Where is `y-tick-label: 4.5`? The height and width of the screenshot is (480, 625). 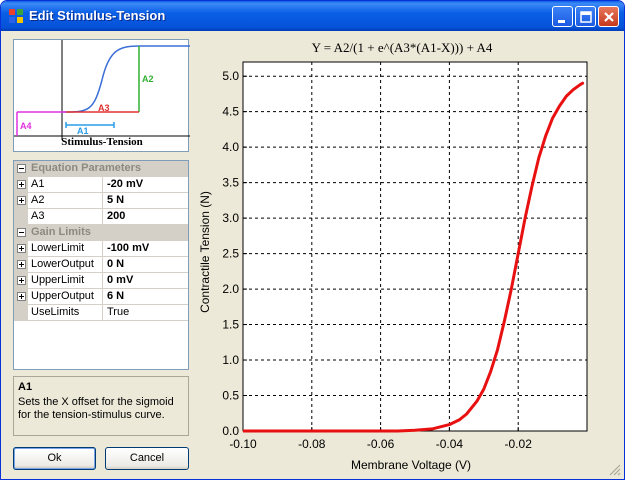
y-tick-label: 4.5 is located at coordinates (230, 112).